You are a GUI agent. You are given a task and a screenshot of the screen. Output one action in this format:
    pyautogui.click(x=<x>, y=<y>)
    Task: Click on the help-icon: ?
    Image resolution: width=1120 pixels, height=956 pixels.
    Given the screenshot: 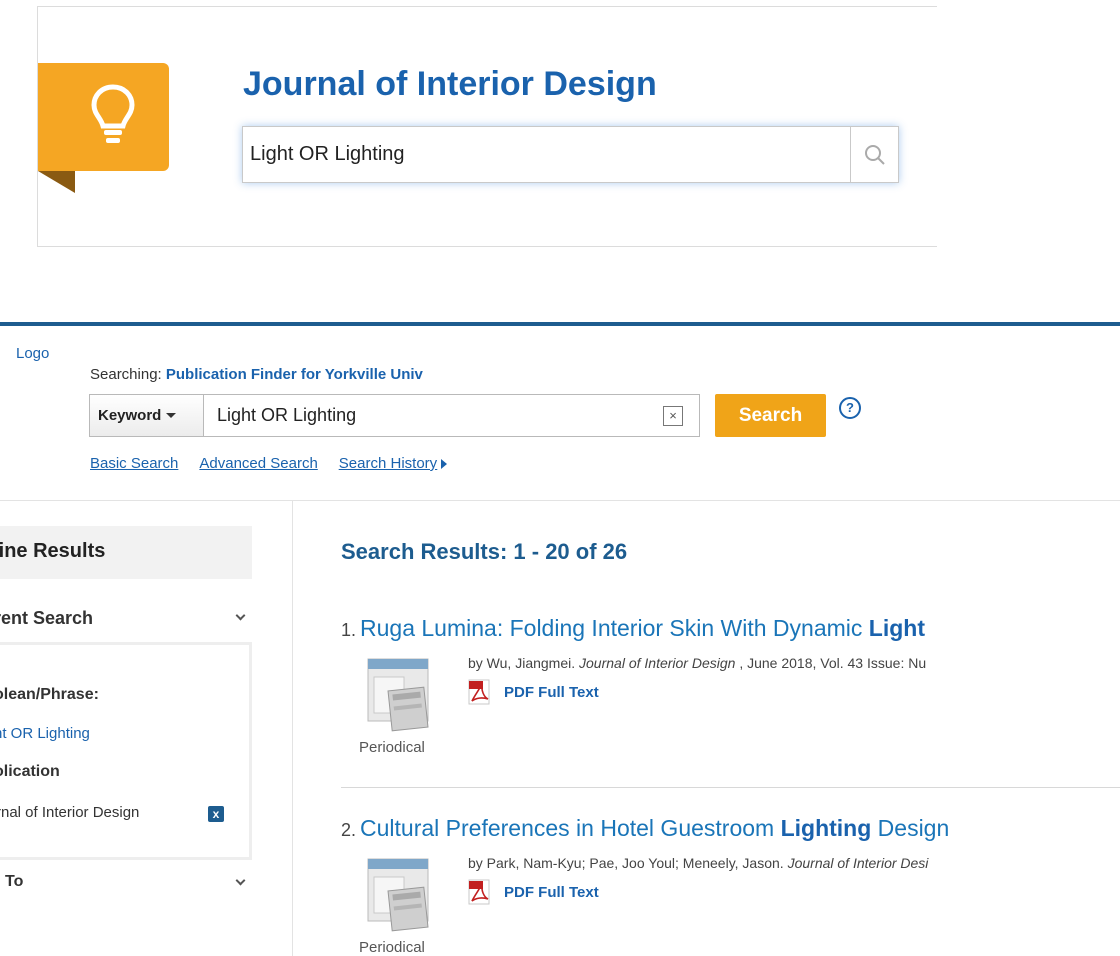 What is the action you would take?
    pyautogui.click(x=850, y=407)
    